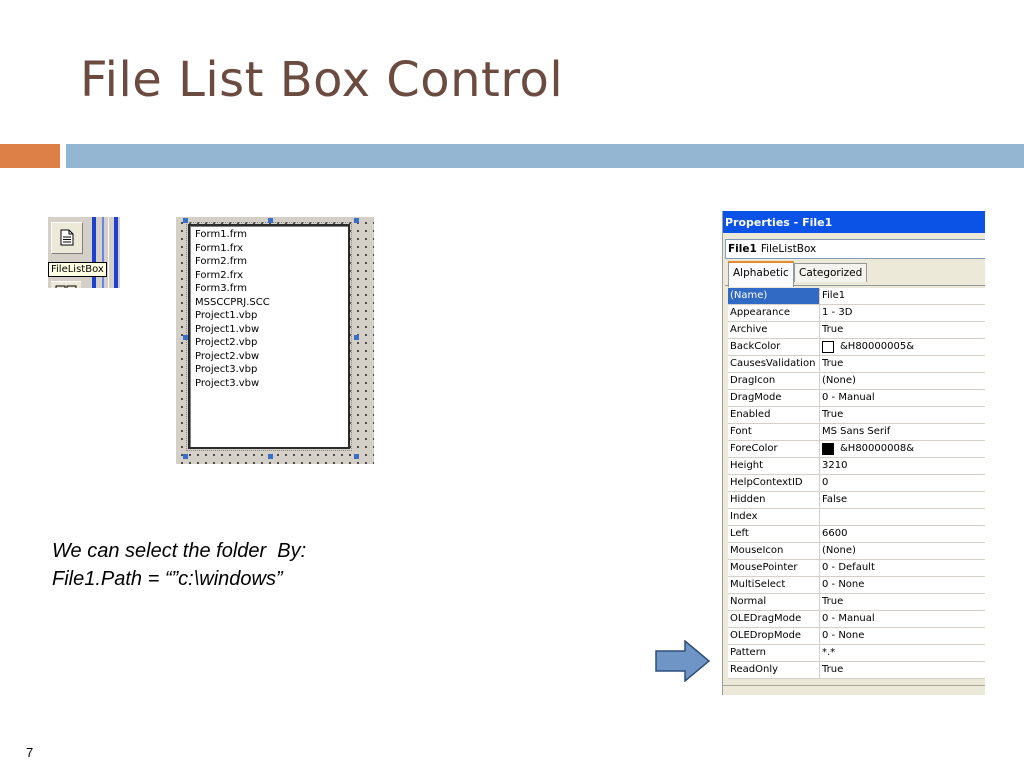 The width and height of the screenshot is (1024, 768). I want to click on resize-handle-w, so click(185, 337).